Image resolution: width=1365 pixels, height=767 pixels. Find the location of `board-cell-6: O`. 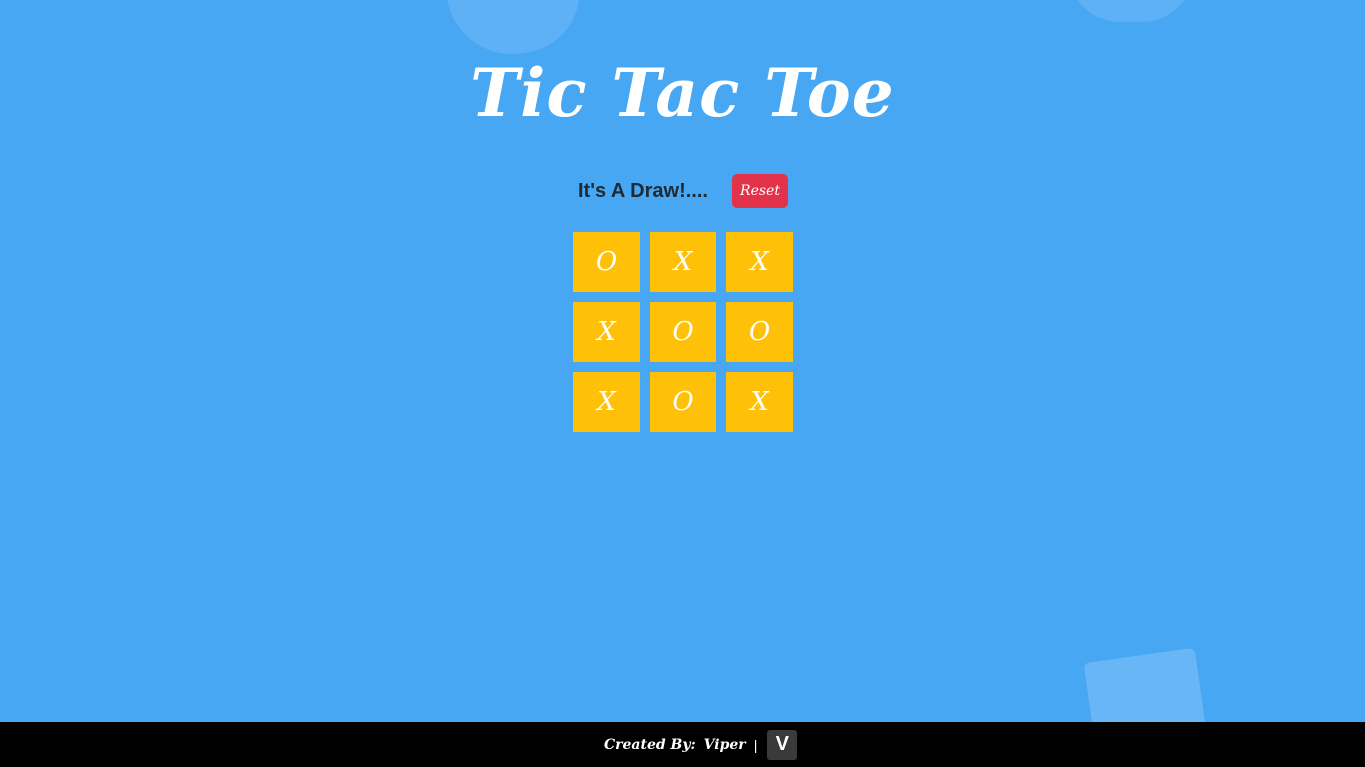

board-cell-6: O is located at coordinates (759, 332).